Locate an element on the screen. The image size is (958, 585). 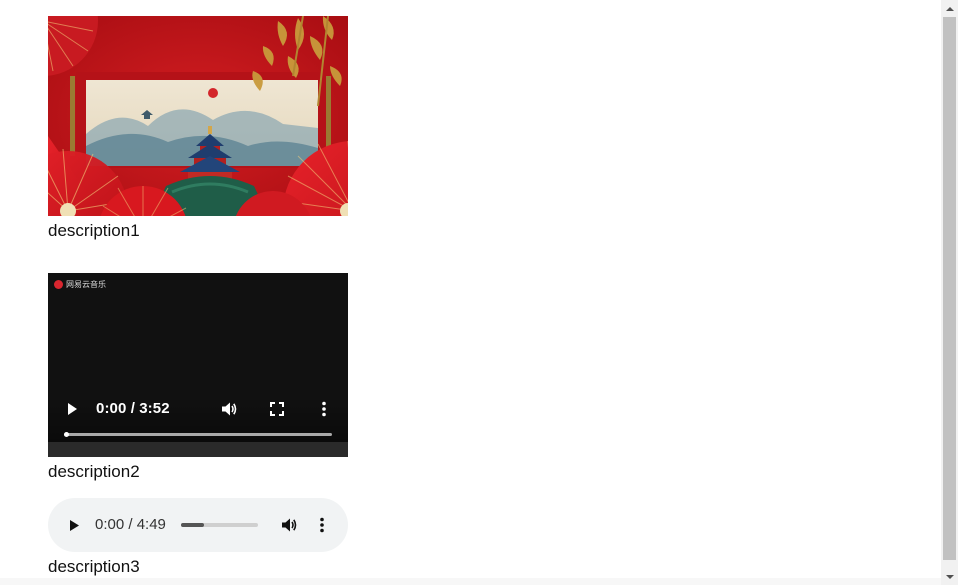
audio-volume-bar is located at coordinates (219, 525).